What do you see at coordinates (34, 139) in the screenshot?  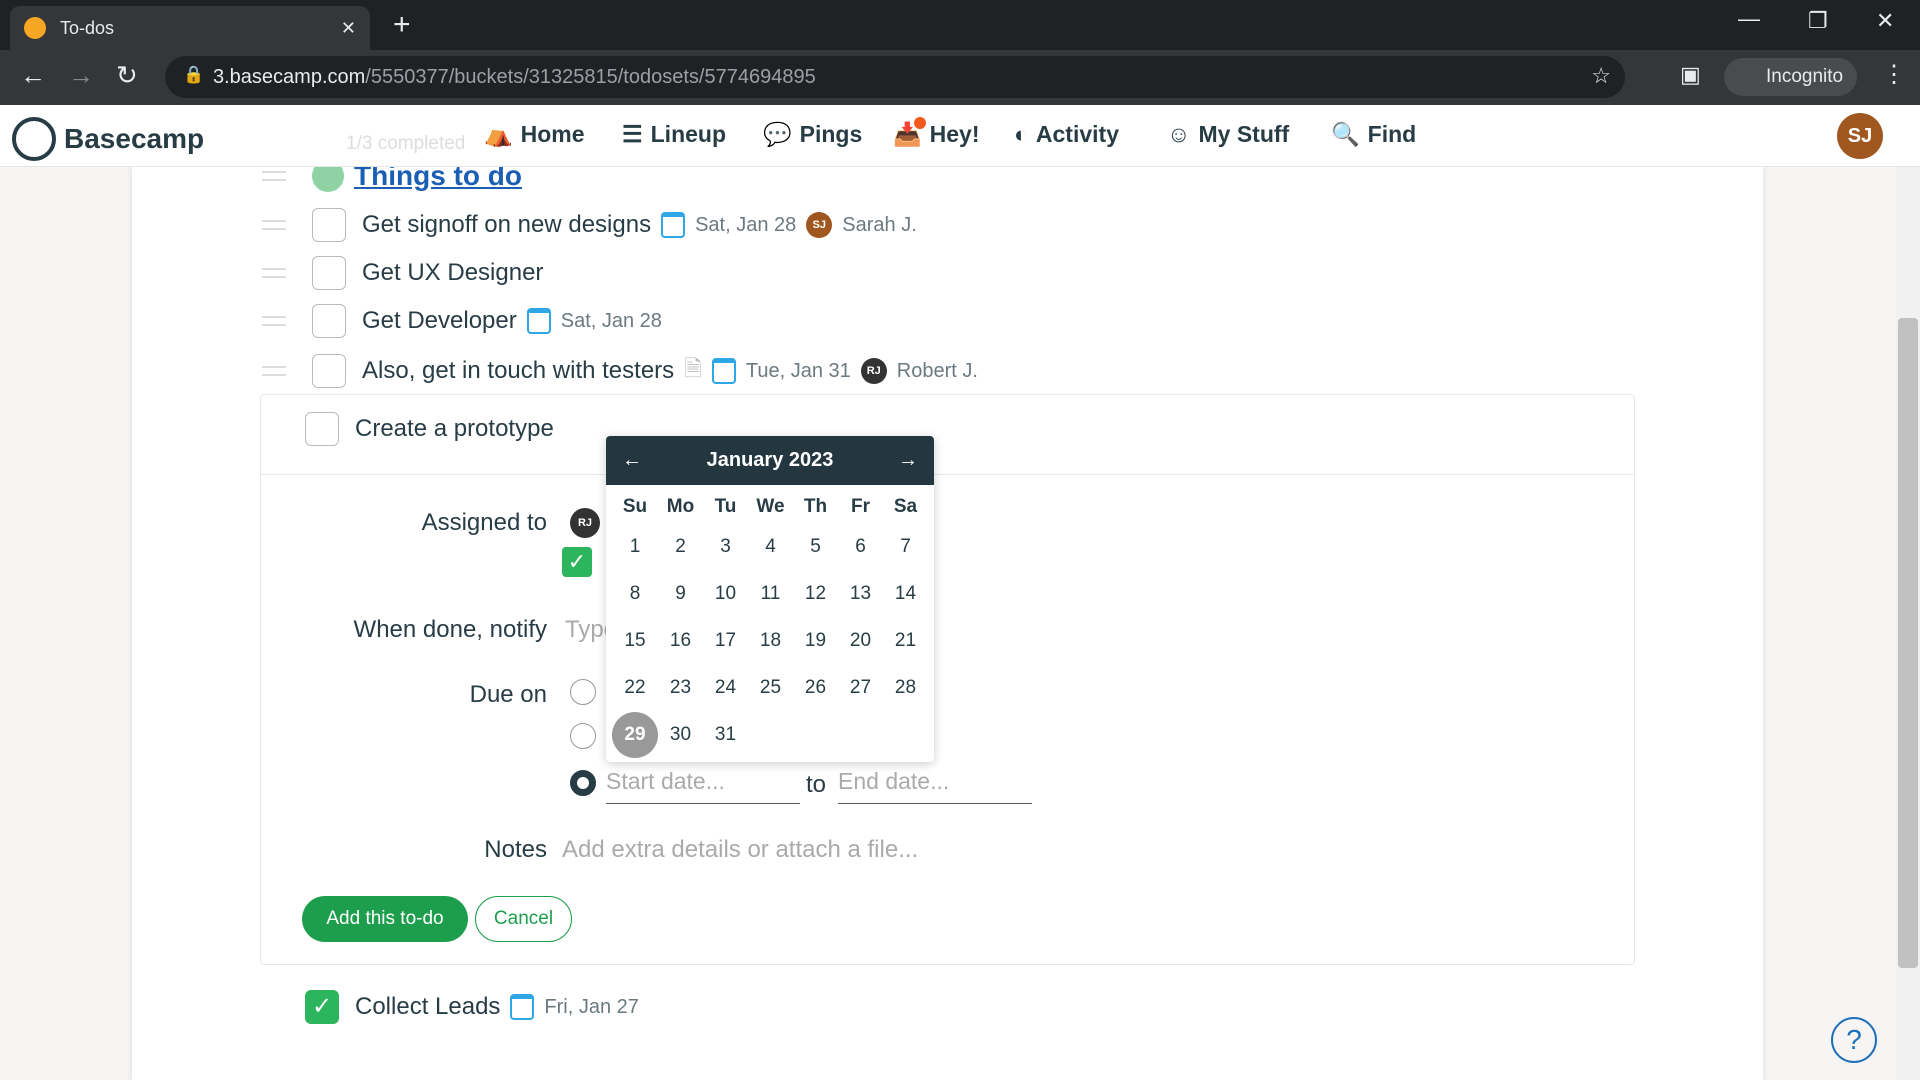 I see `basecamp-logo-icon` at bounding box center [34, 139].